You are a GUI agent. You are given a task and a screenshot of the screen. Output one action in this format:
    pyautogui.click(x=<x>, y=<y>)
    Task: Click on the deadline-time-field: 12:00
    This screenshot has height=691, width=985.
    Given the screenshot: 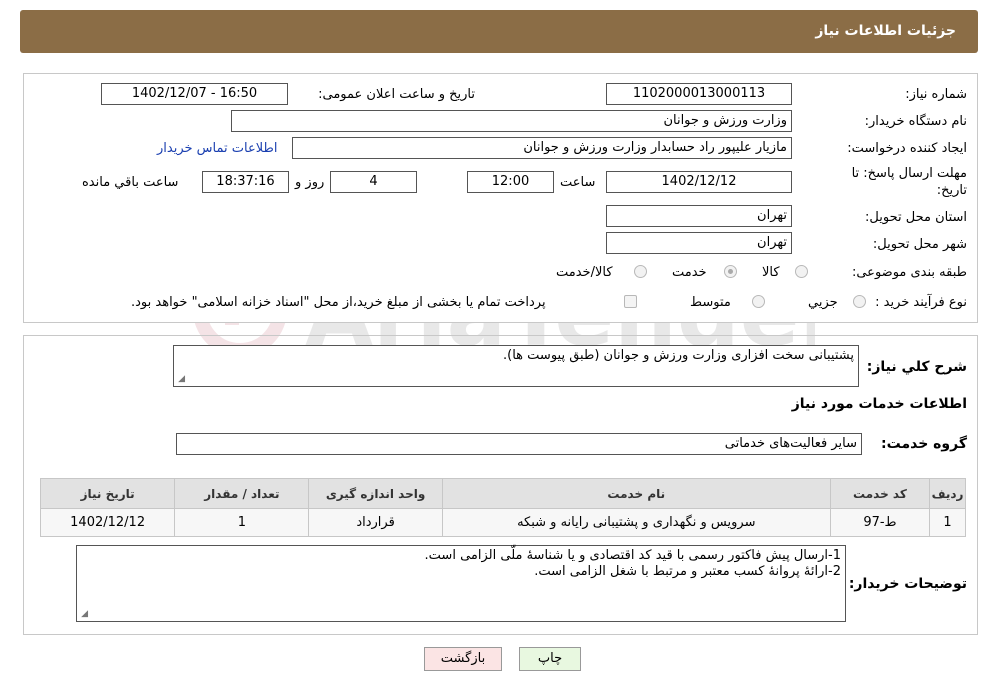 What is the action you would take?
    pyautogui.click(x=510, y=182)
    